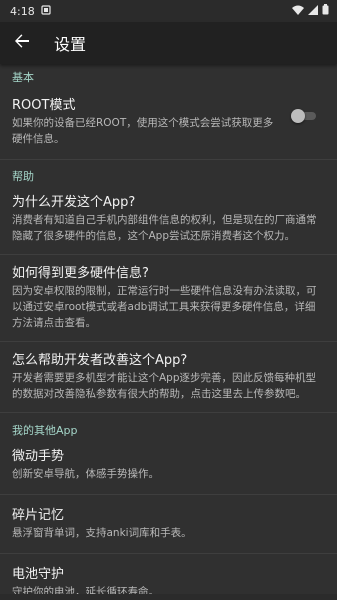  What do you see at coordinates (325, 11) in the screenshot?
I see `battery-icon` at bounding box center [325, 11].